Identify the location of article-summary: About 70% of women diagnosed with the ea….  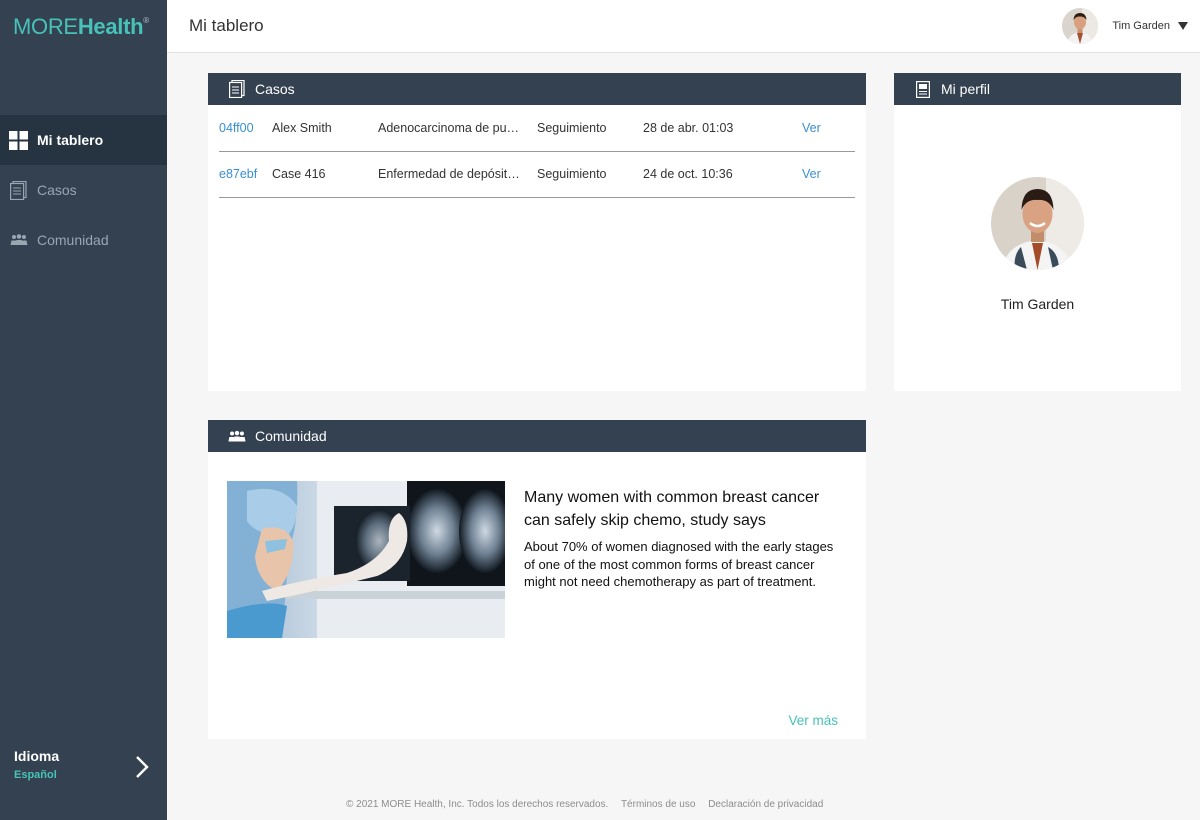
(679, 564).